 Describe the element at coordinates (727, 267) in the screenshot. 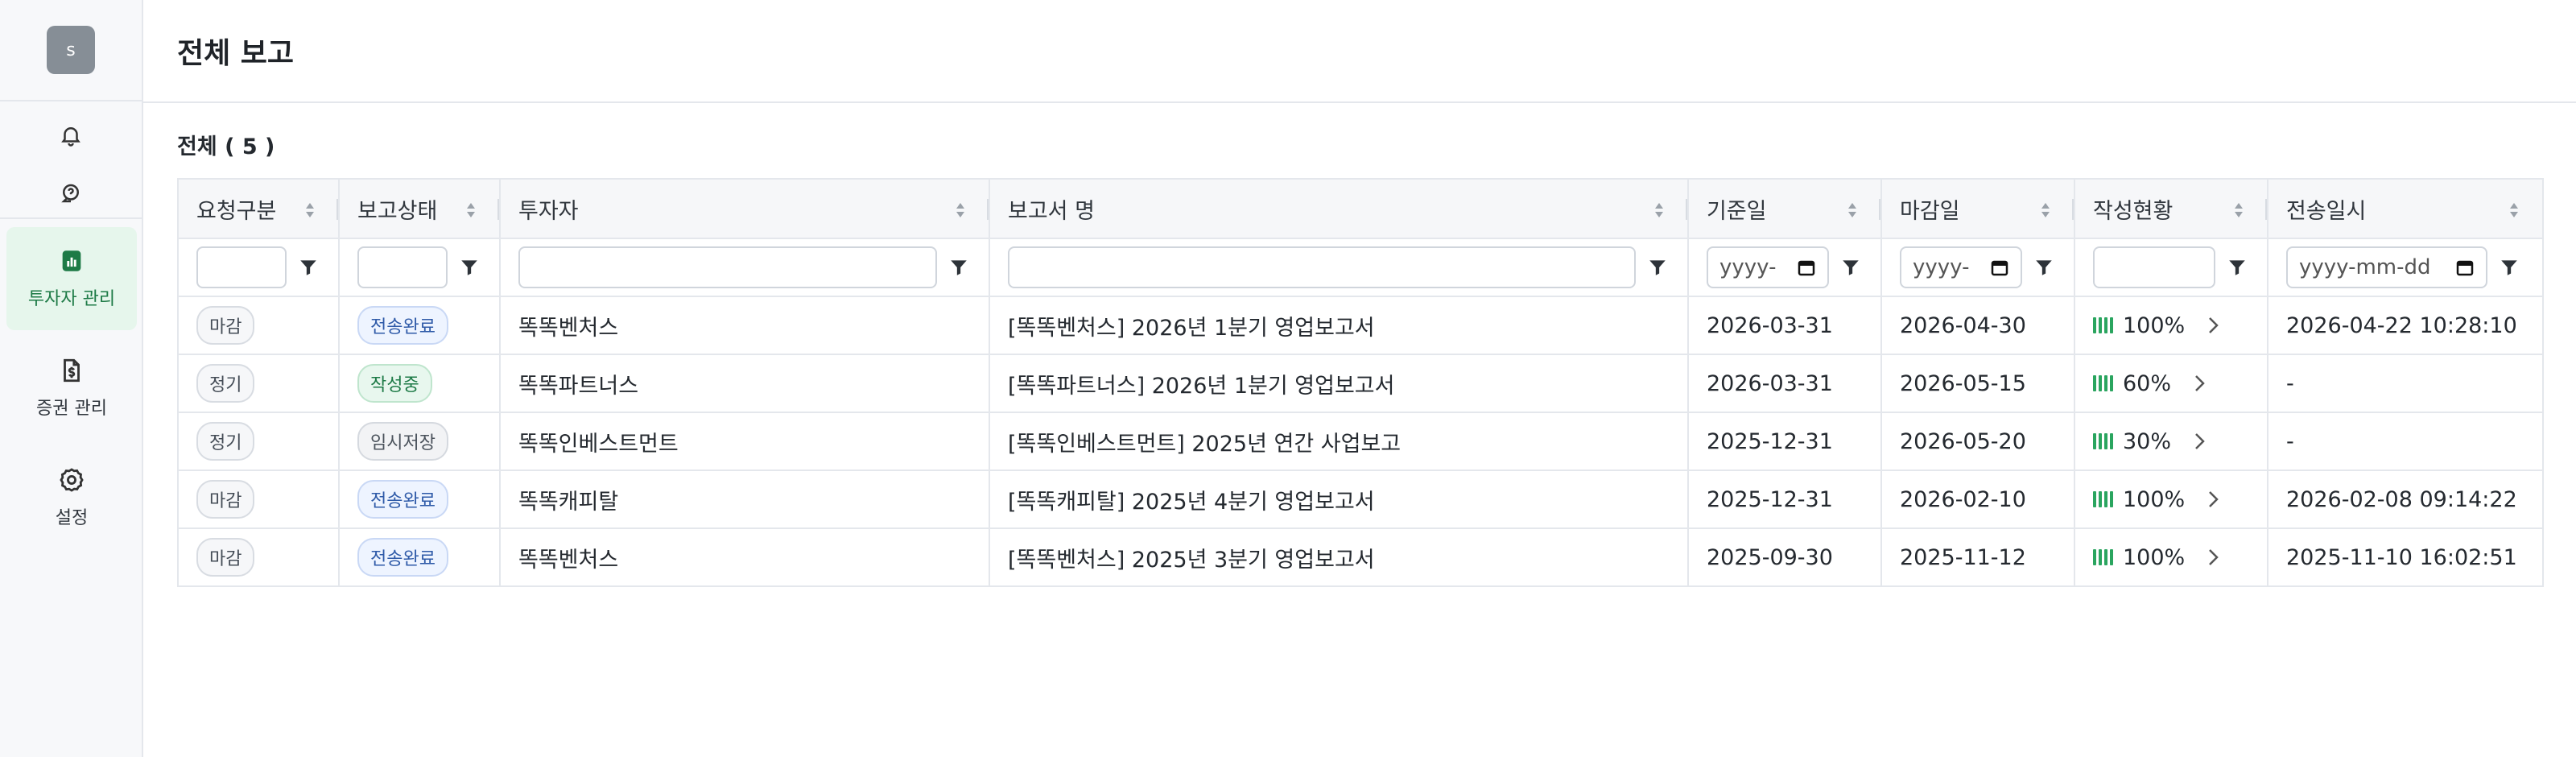

I see `filter-input-investor` at that location.